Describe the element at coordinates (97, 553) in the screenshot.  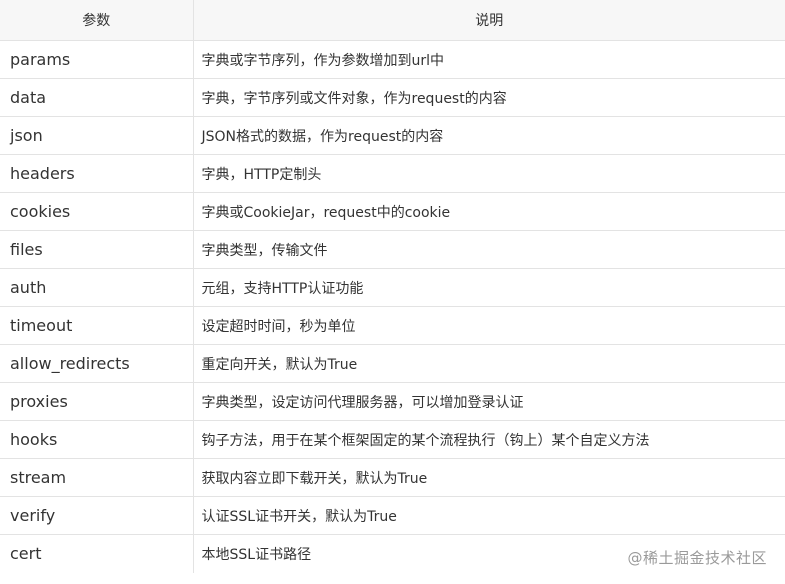
I see `param-name: cert` at that location.